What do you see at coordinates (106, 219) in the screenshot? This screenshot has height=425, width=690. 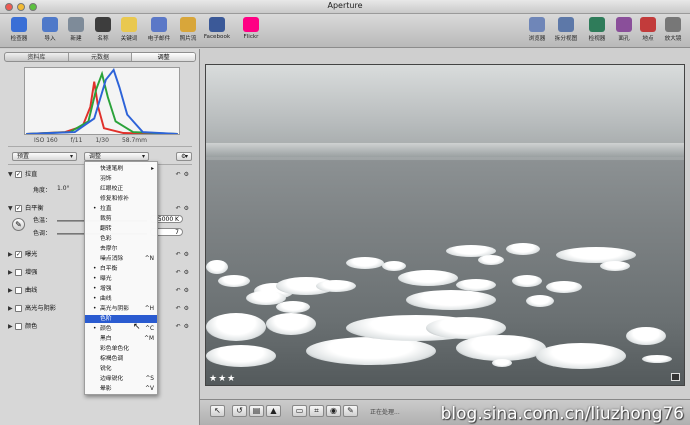 I see `menu-item-label: 裁剪` at bounding box center [106, 219].